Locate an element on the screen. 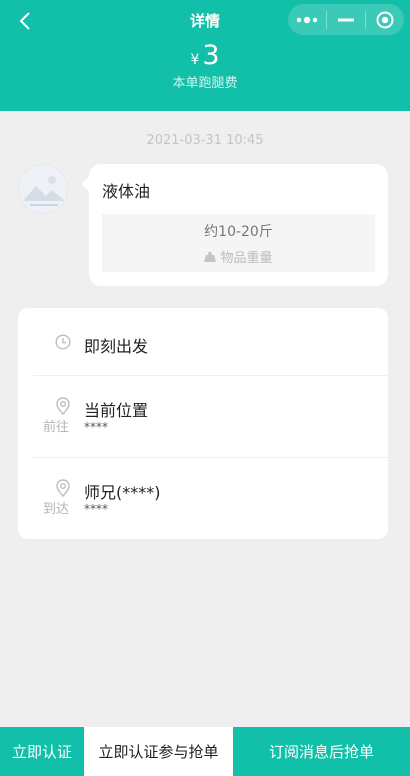  more-button is located at coordinates (307, 19).